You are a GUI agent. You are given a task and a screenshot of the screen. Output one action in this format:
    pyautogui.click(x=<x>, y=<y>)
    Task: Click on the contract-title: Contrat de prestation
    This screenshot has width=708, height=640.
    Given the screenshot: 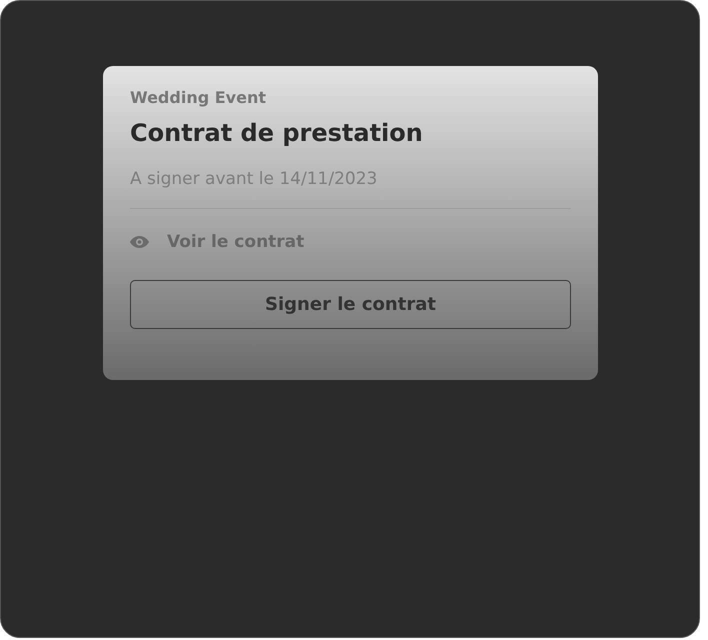 What is the action you would take?
    pyautogui.click(x=277, y=133)
    